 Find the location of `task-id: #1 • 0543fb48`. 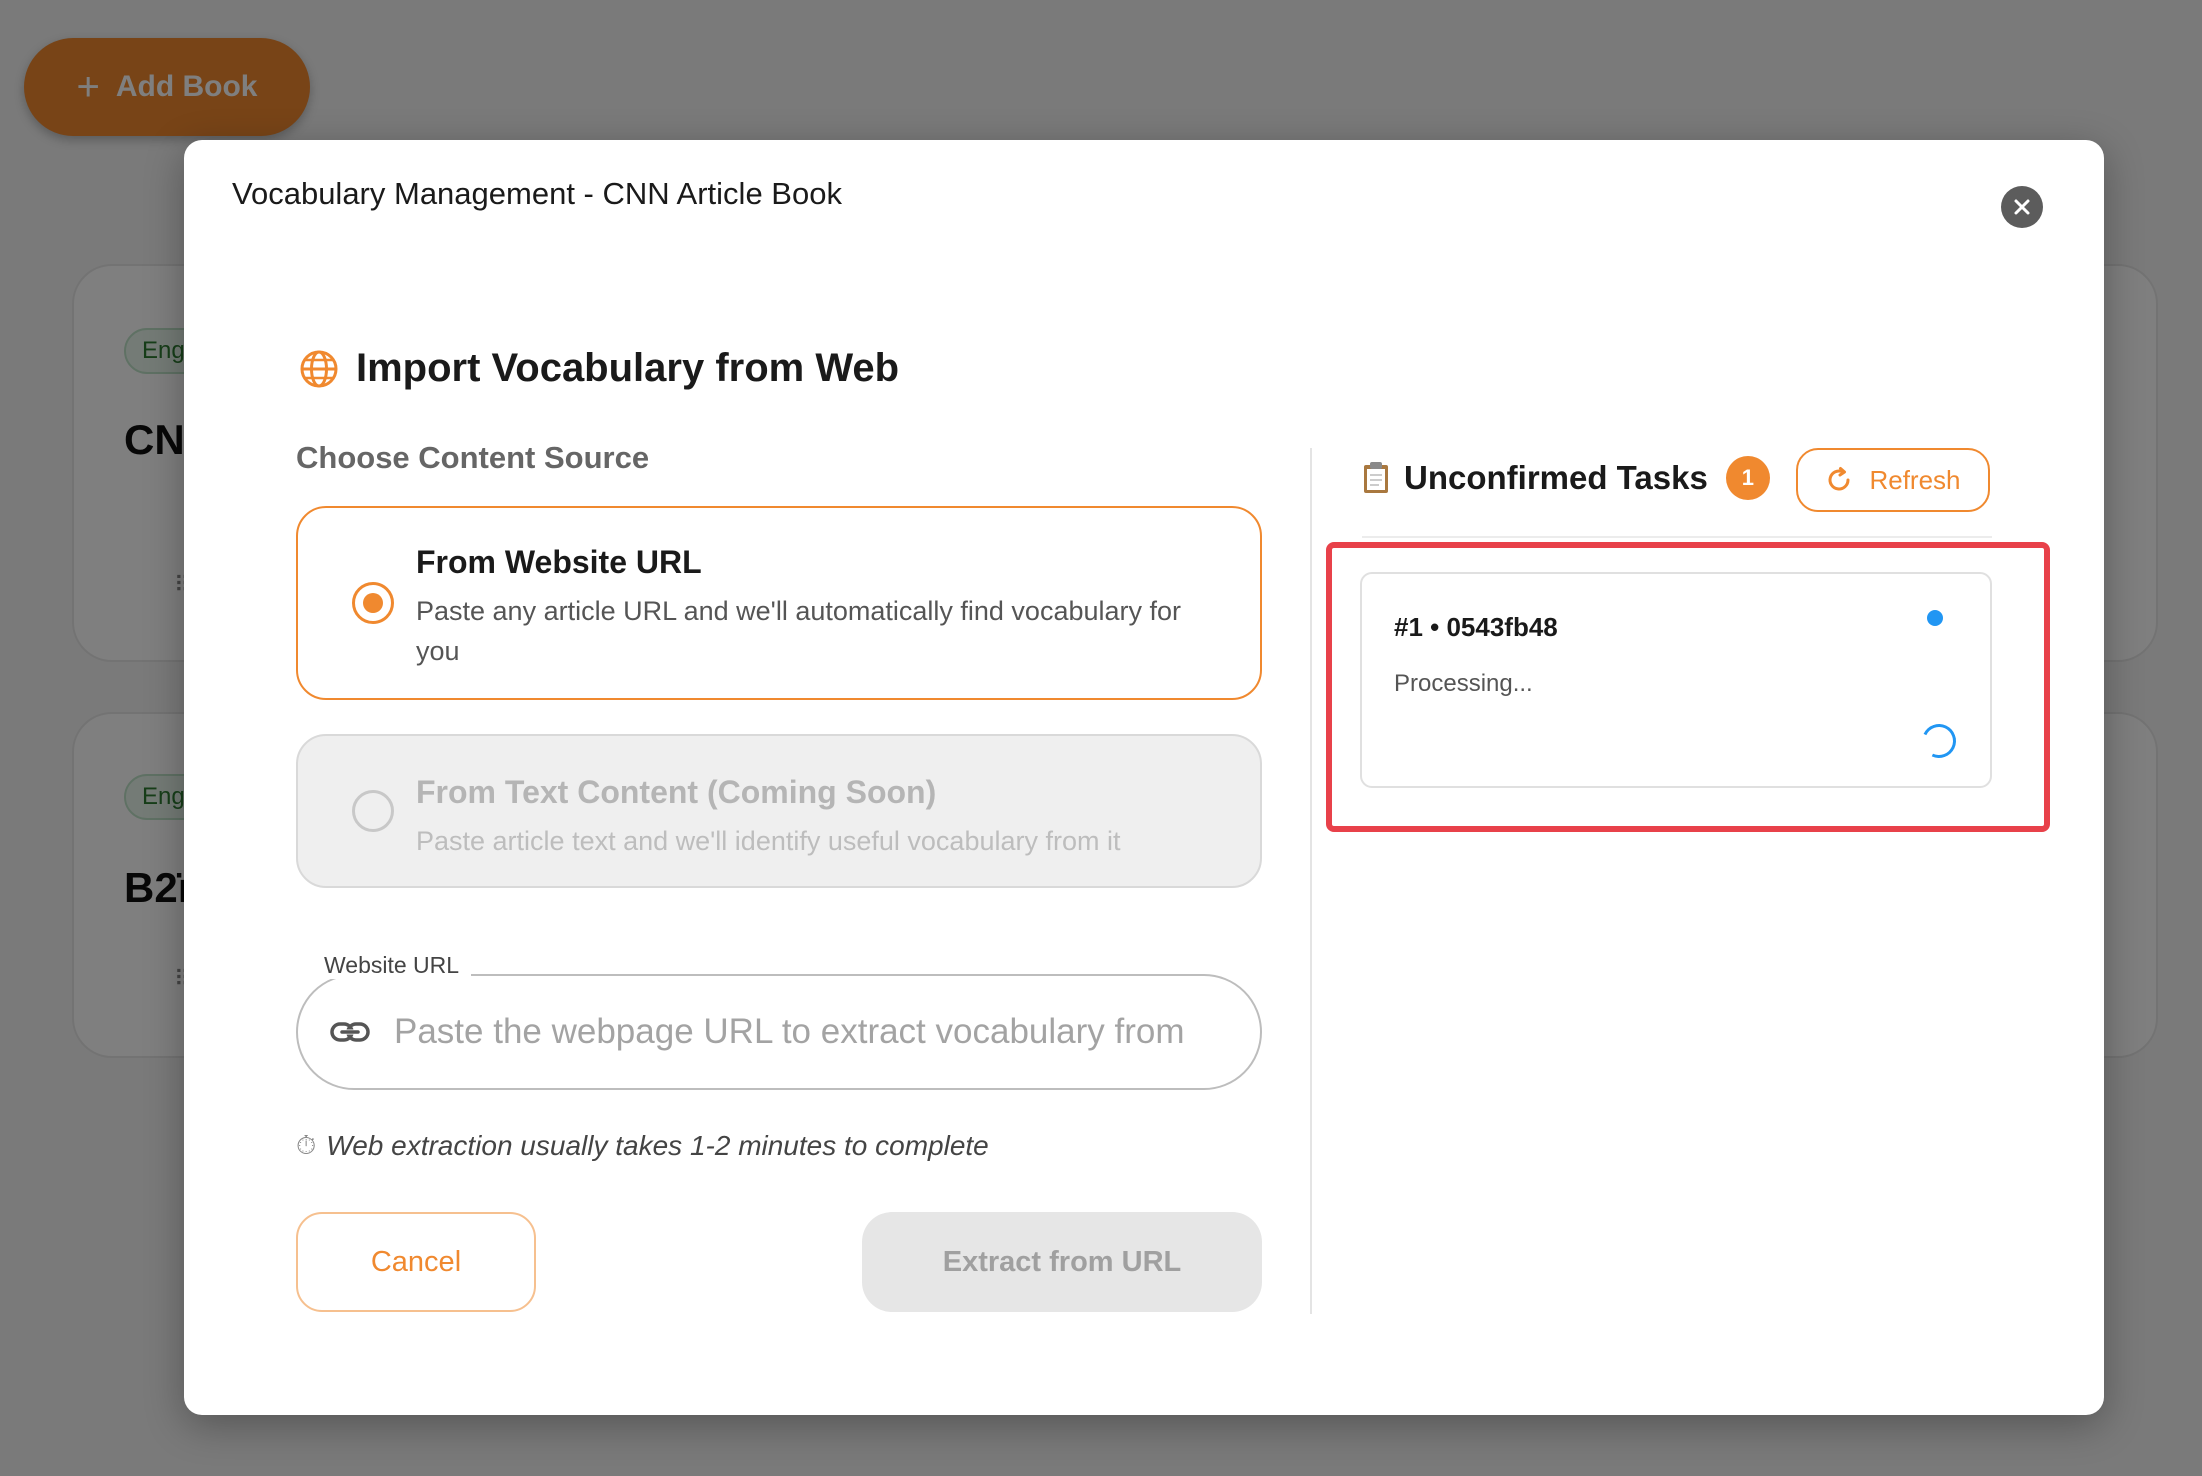

task-id: #1 • 0543fb48 is located at coordinates (1476, 627).